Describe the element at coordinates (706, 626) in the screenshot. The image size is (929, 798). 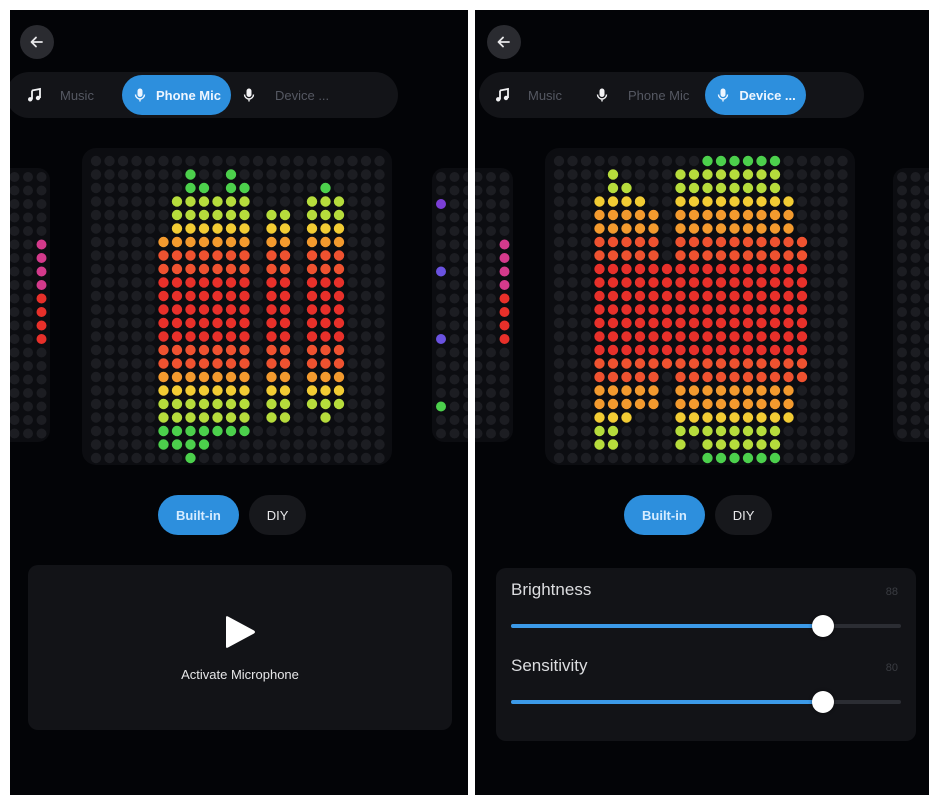
I see `brightness-slider` at that location.